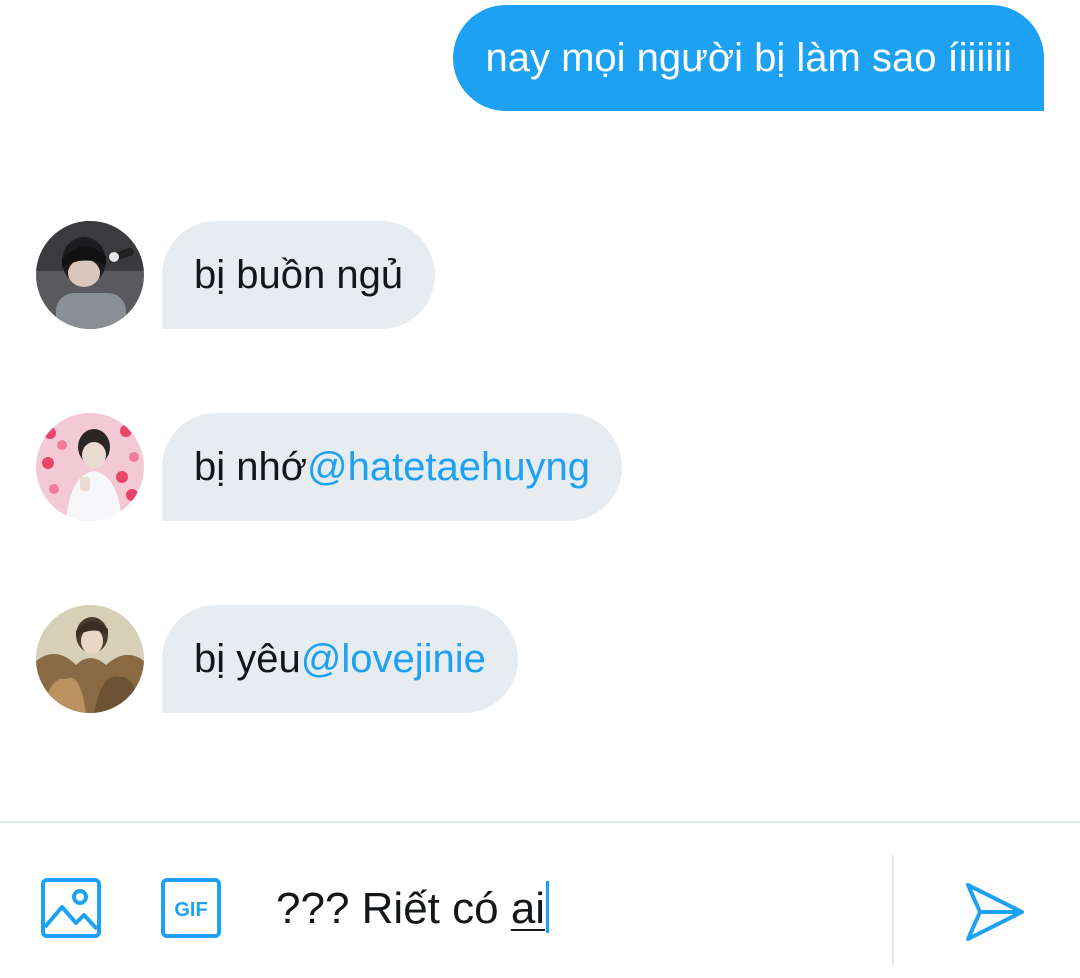 The width and height of the screenshot is (1080, 978). I want to click on add-gif-button: GIF, so click(191, 908).